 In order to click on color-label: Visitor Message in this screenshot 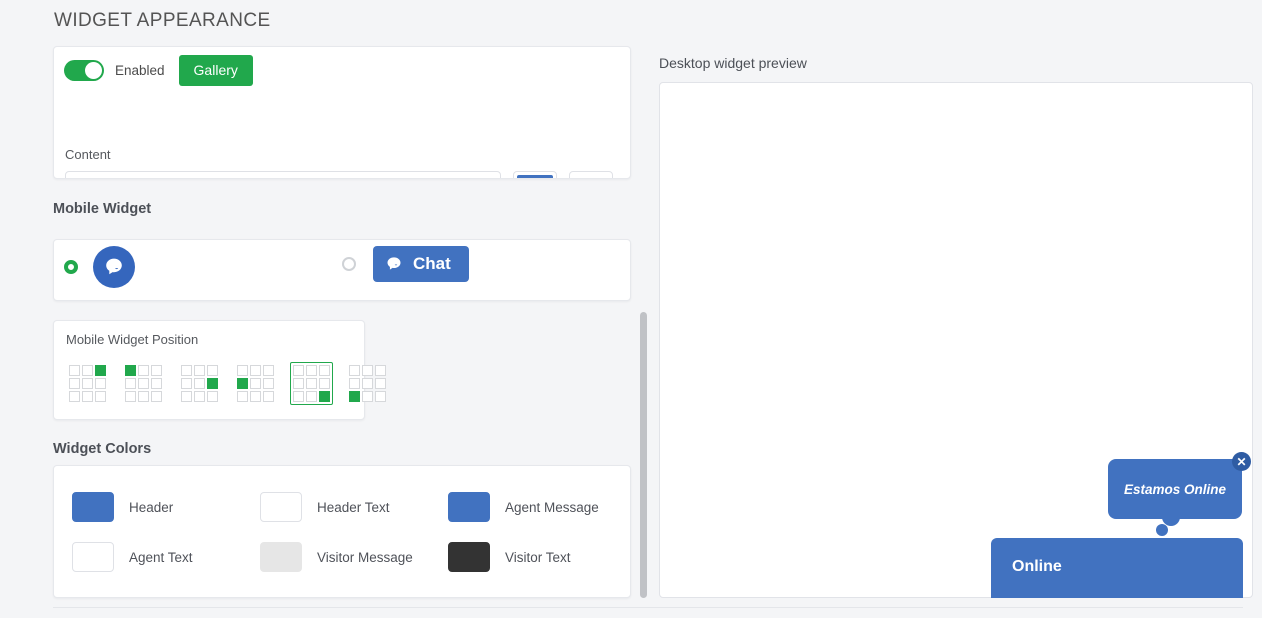, I will do `click(365, 557)`.